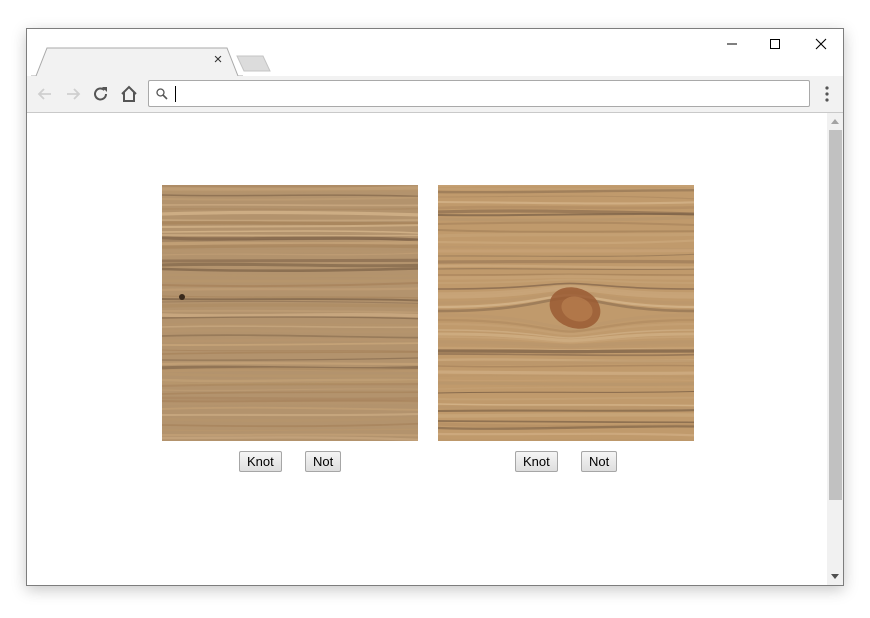 This screenshot has width=870, height=618. What do you see at coordinates (566, 456) in the screenshot?
I see `panel-2-buttons: Knot Not` at bounding box center [566, 456].